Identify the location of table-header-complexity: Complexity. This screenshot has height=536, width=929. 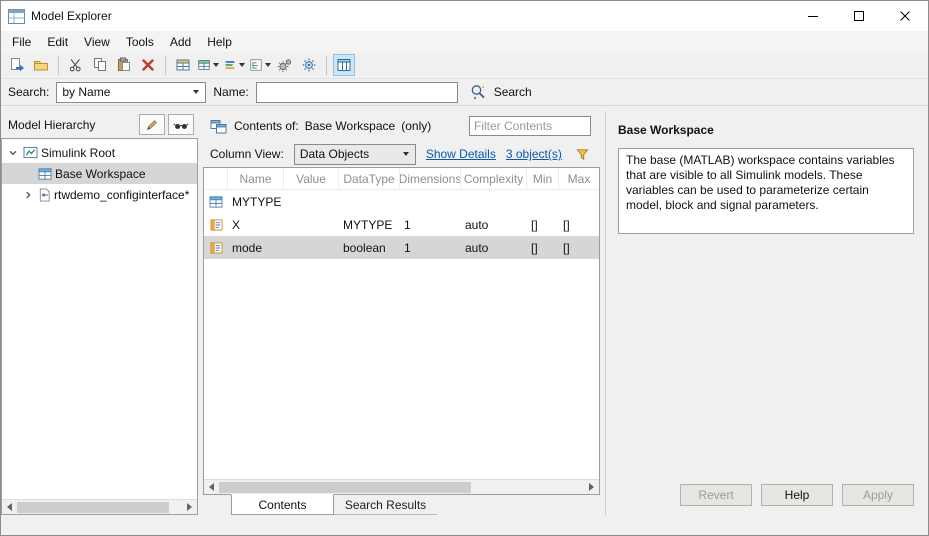
(494, 178).